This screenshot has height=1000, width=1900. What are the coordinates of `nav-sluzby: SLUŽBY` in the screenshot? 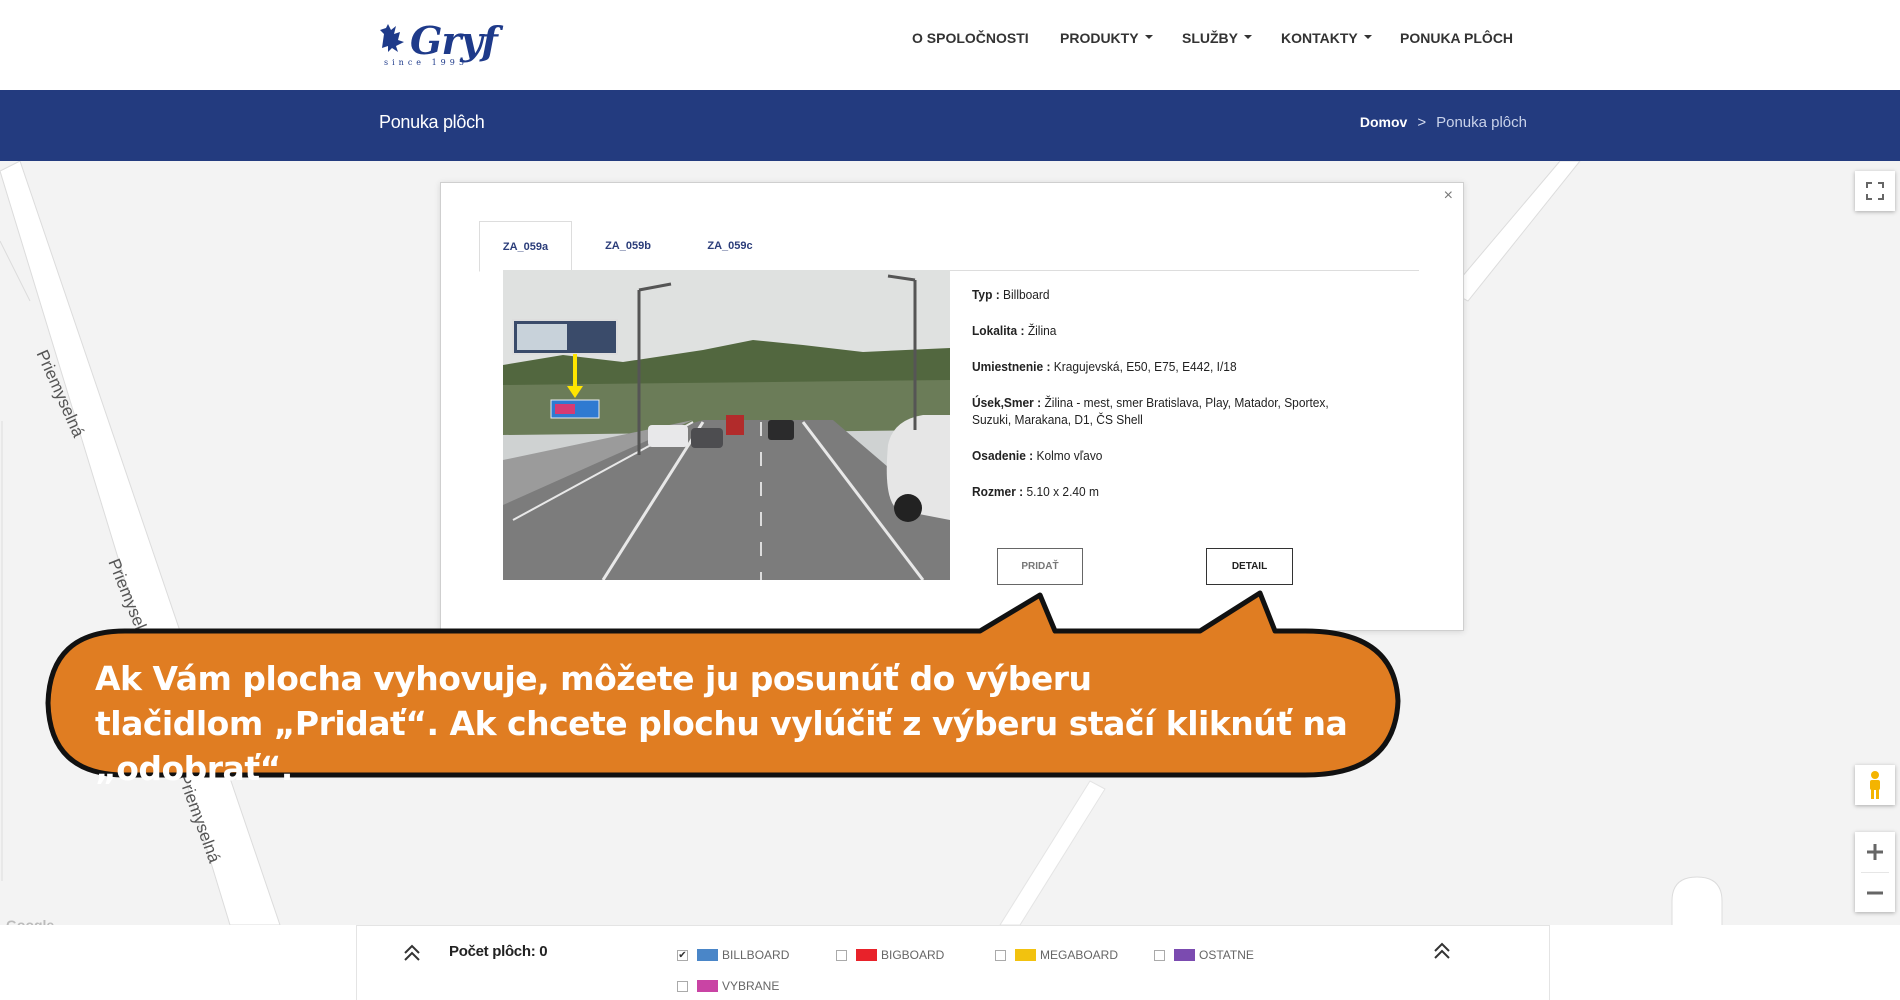 It's located at (1217, 38).